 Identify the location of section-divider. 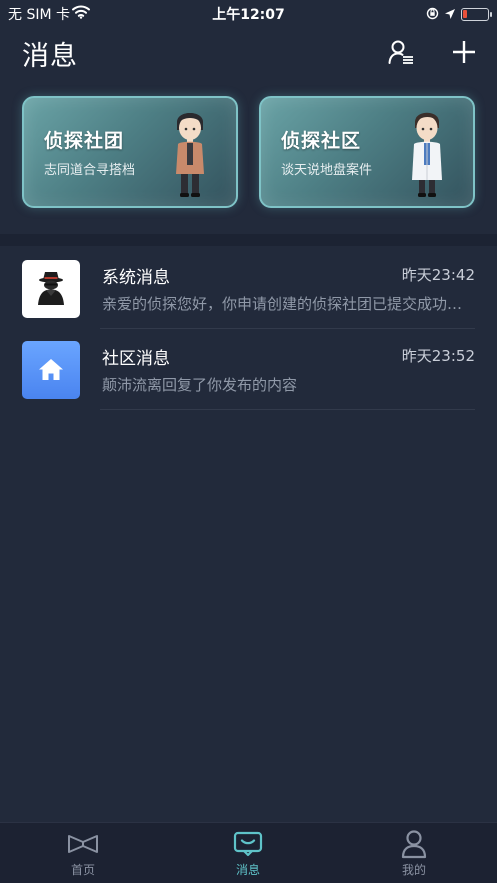
(248, 240).